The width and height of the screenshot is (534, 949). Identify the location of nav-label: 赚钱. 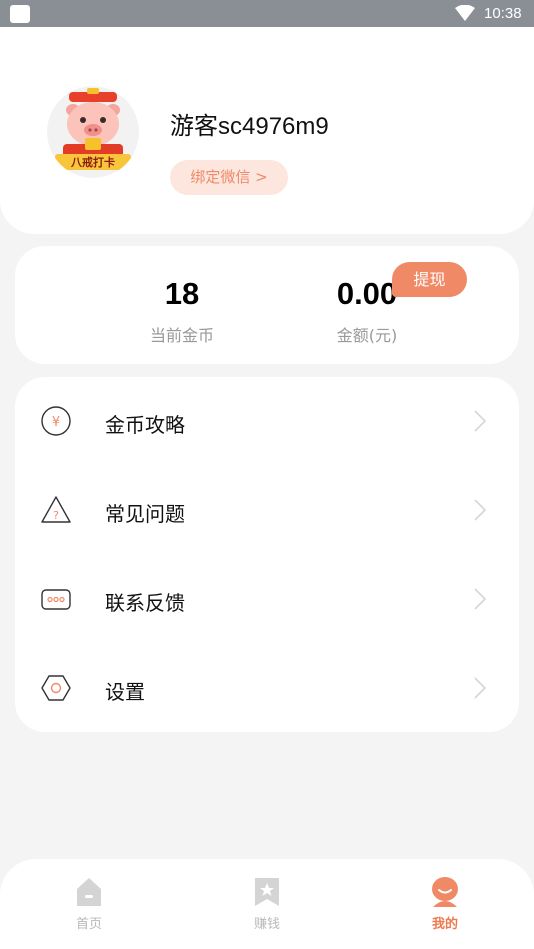
(266, 924).